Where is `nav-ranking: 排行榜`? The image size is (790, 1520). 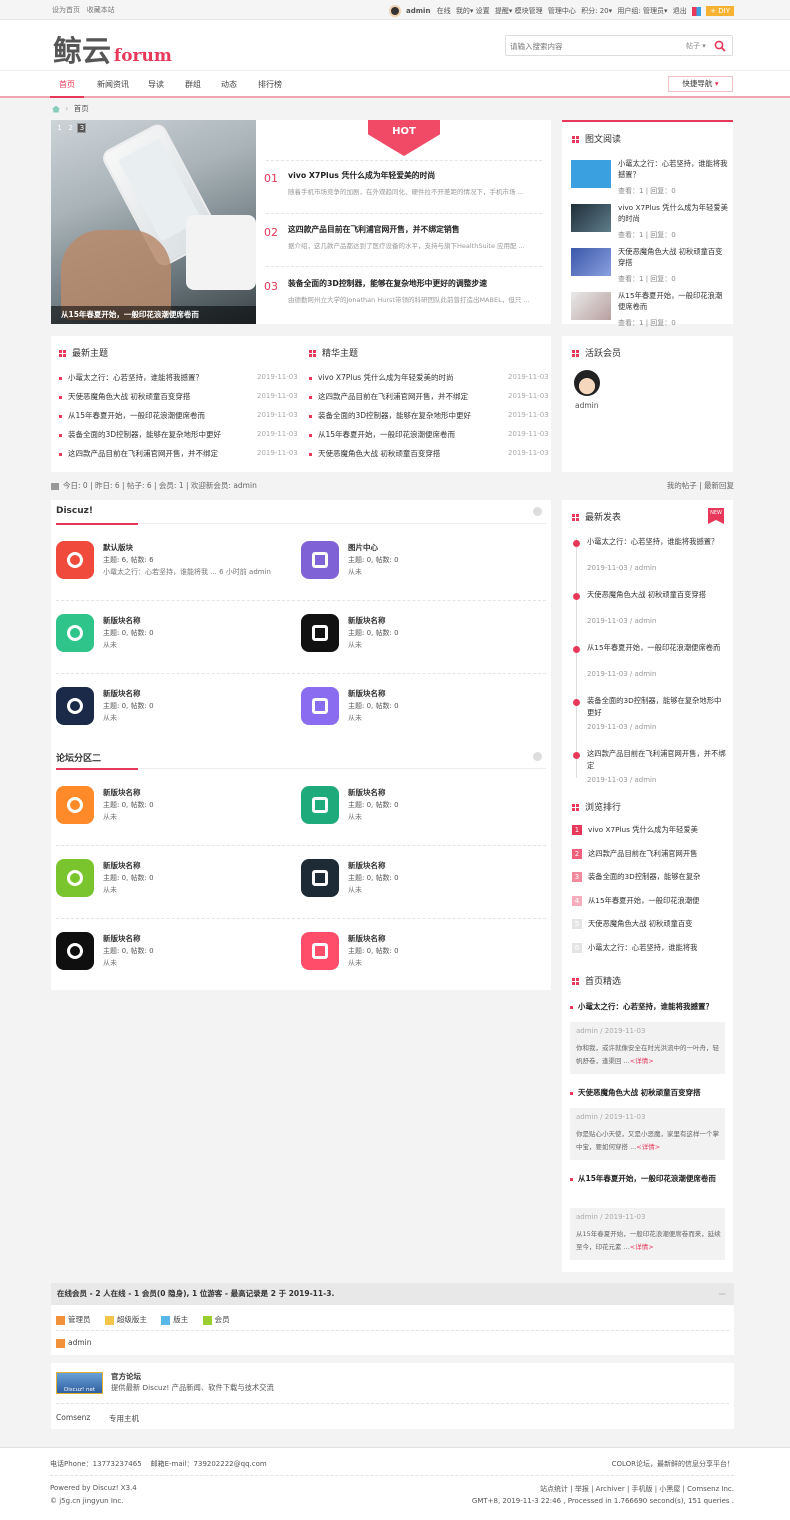
nav-ranking: 排行榜 is located at coordinates (270, 84).